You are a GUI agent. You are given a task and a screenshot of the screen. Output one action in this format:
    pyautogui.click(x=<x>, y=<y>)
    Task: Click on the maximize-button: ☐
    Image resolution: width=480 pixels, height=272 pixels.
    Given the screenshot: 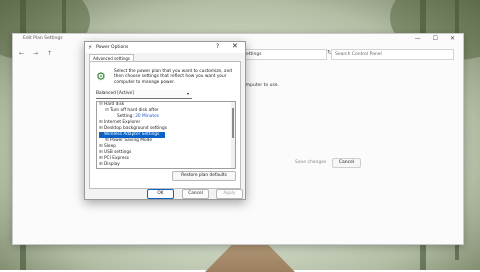 What is the action you would take?
    pyautogui.click(x=435, y=38)
    